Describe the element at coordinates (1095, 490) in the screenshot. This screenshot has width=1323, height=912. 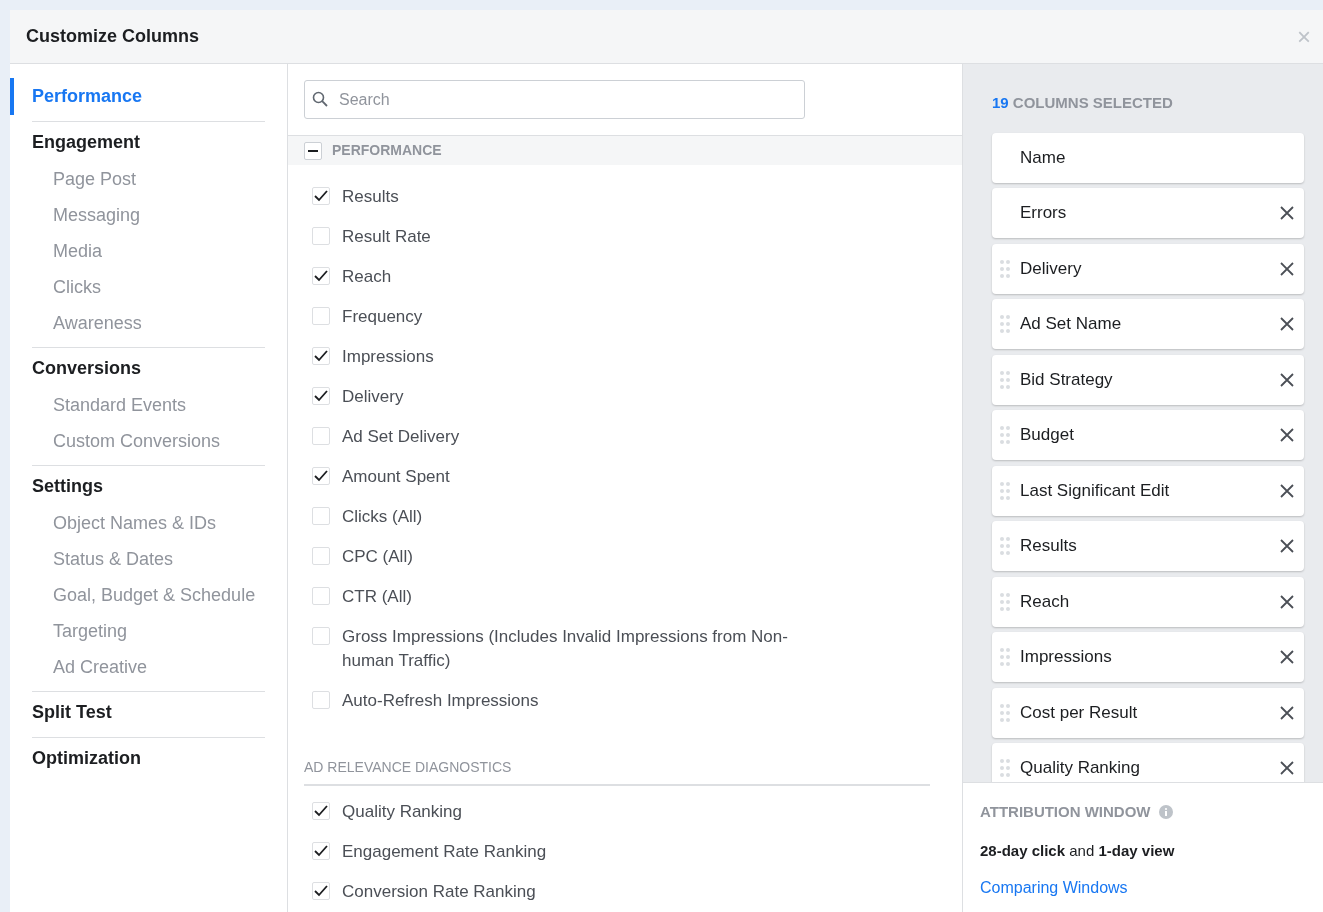
I see `column-label: Last Significant Edit` at that location.